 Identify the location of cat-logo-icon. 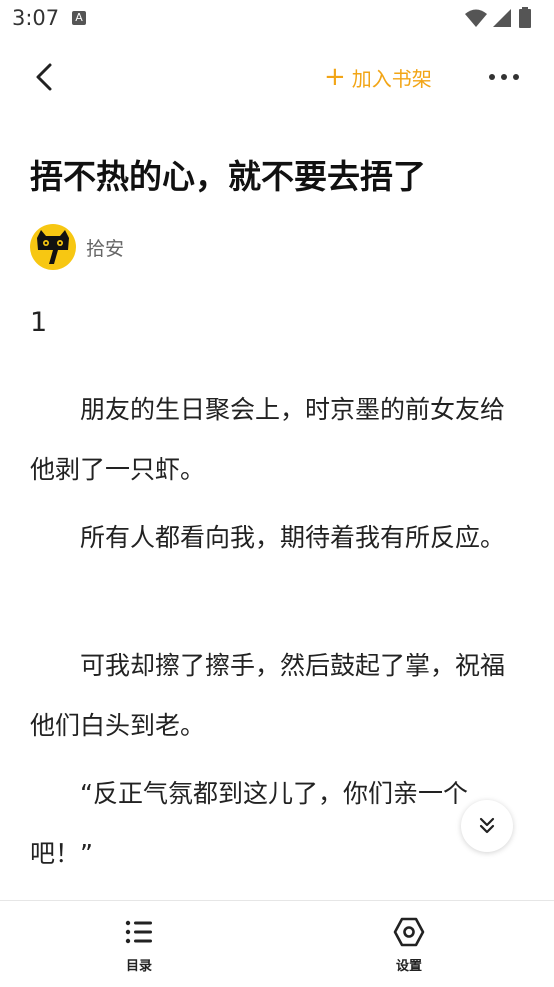
(53, 247).